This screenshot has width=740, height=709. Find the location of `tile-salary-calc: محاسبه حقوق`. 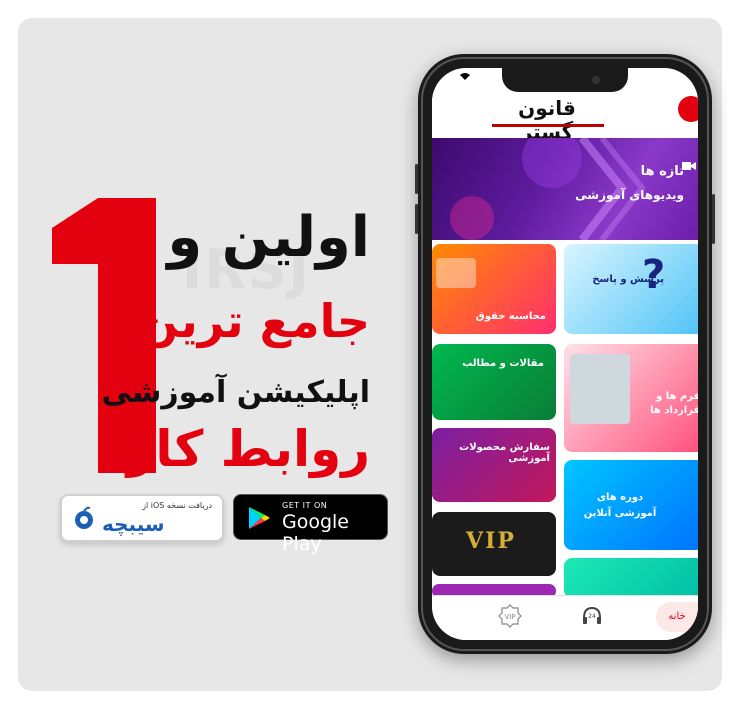

tile-salary-calc: محاسبه حقوق is located at coordinates (494, 289).